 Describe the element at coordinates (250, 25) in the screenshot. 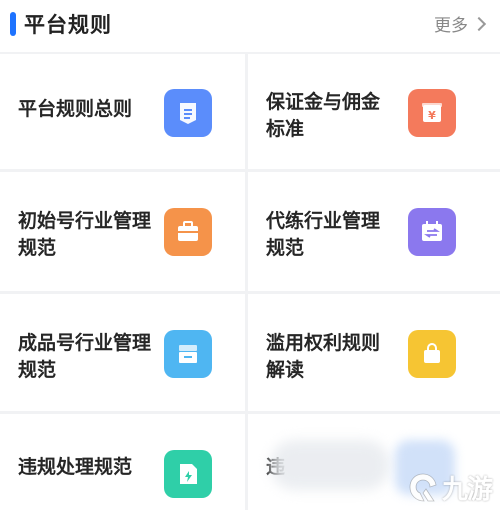

I see `section-header: 平台规则 更多` at that location.